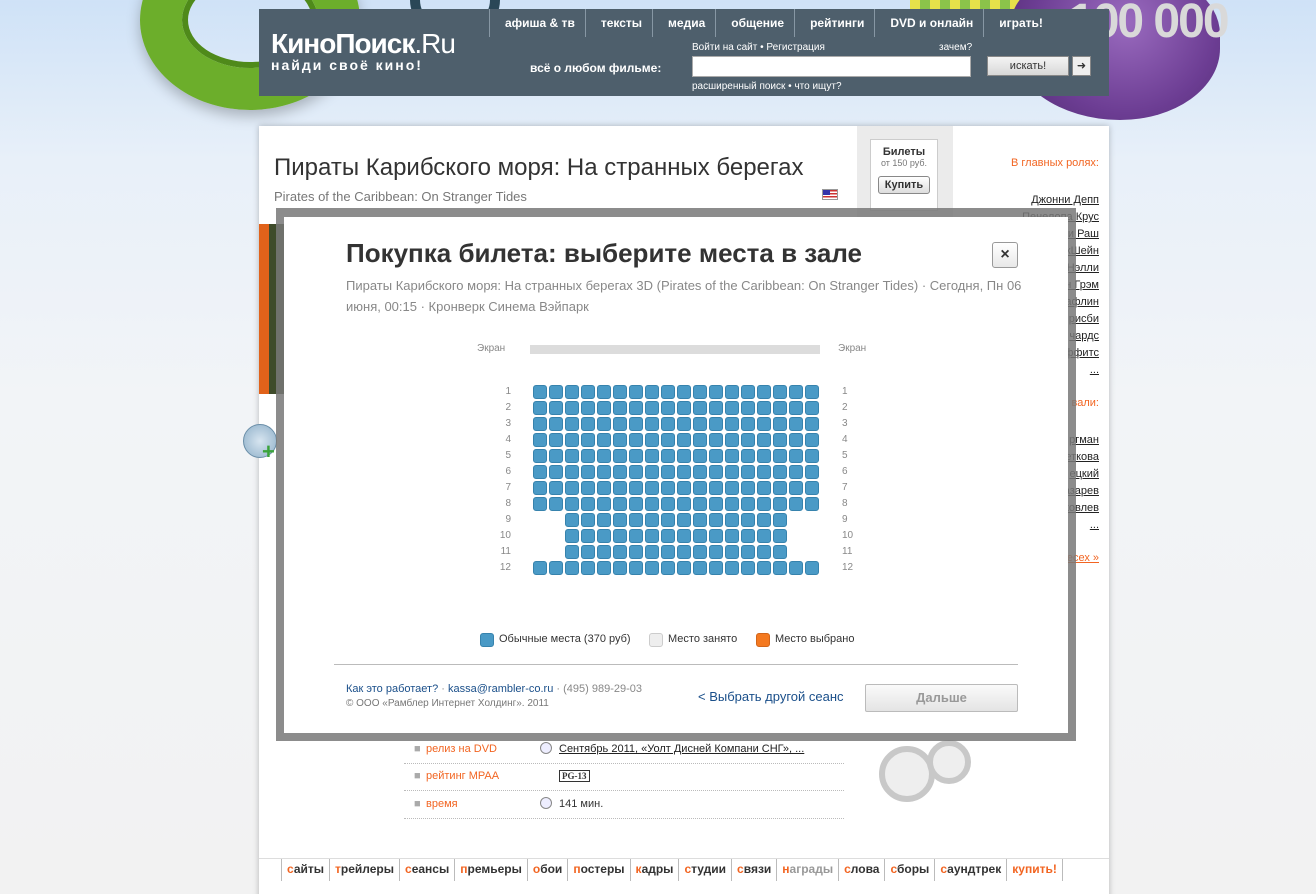  I want to click on add-to-collection-icon, so click(260, 444).